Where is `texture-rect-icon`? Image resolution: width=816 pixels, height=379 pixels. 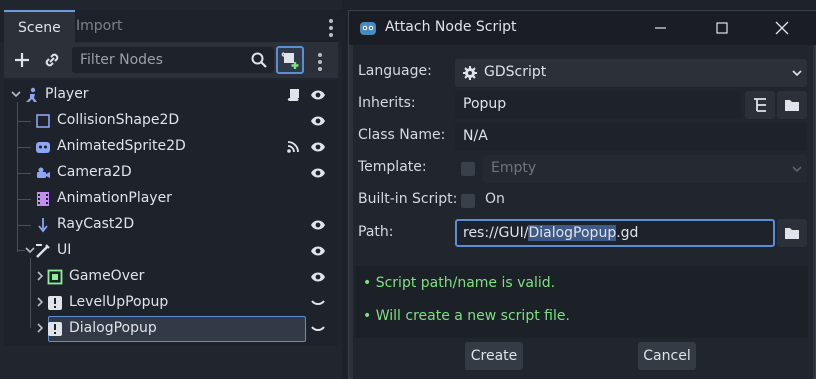 texture-rect-icon is located at coordinates (55, 277).